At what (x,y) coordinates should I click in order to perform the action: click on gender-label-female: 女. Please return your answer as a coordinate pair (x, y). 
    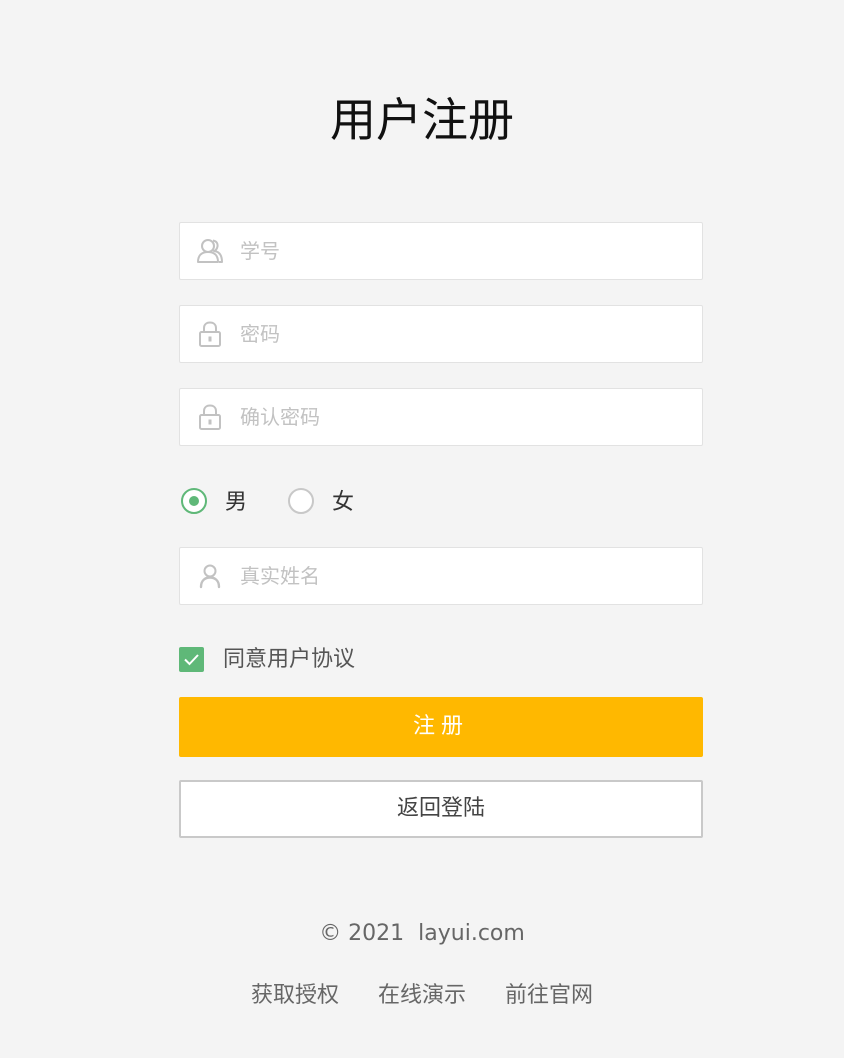
    Looking at the image, I should click on (343, 502).